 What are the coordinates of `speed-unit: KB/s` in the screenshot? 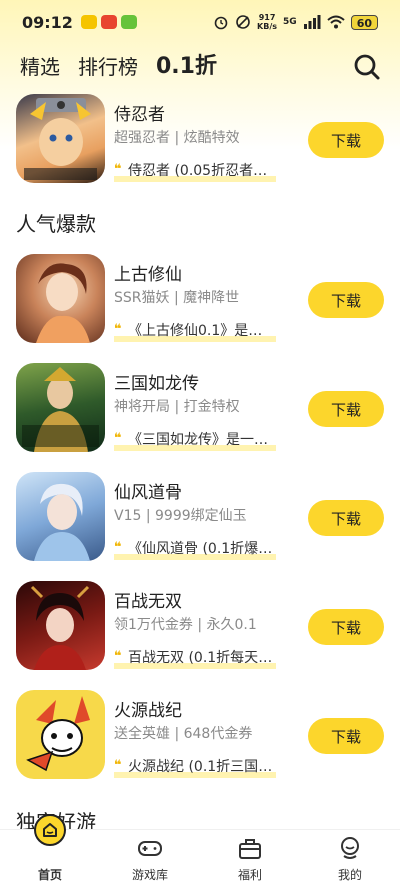 It's located at (267, 26).